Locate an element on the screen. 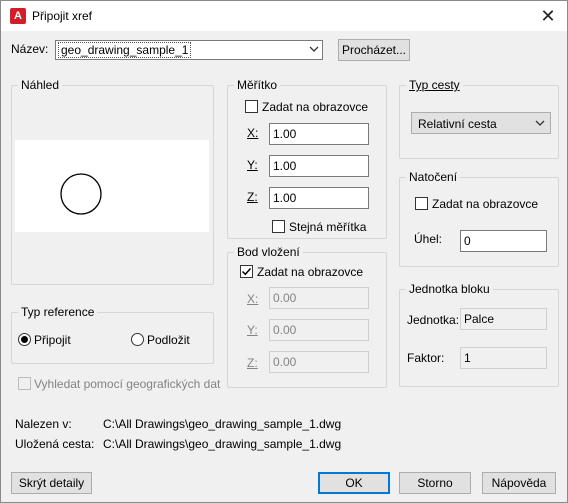 The height and width of the screenshot is (503, 568). angle-label: Úhel: is located at coordinates (428, 239).